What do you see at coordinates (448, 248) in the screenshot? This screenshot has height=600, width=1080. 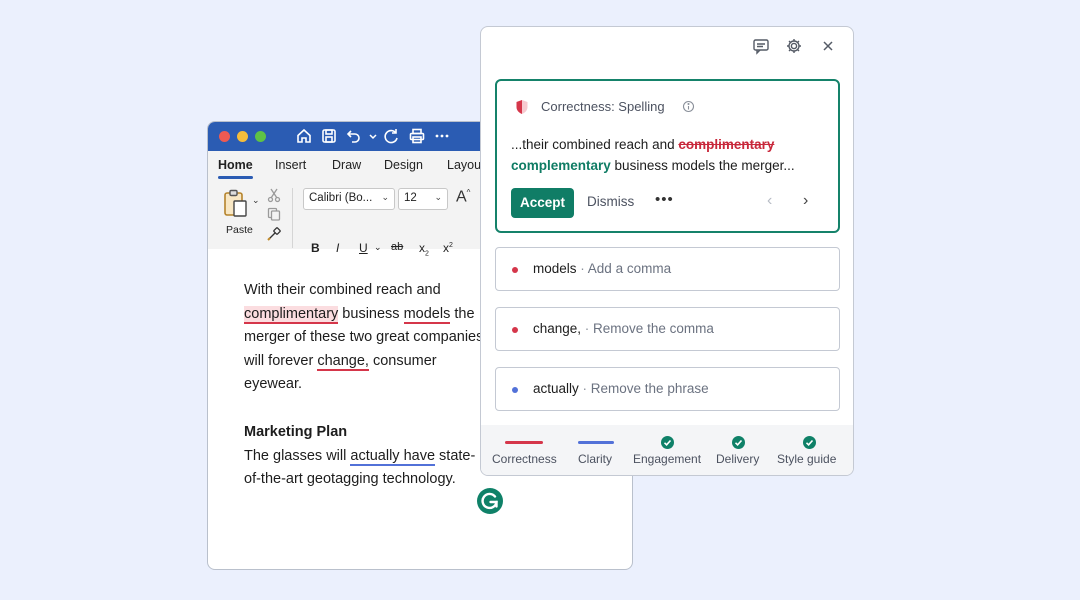 I see `superscript-button: x2` at bounding box center [448, 248].